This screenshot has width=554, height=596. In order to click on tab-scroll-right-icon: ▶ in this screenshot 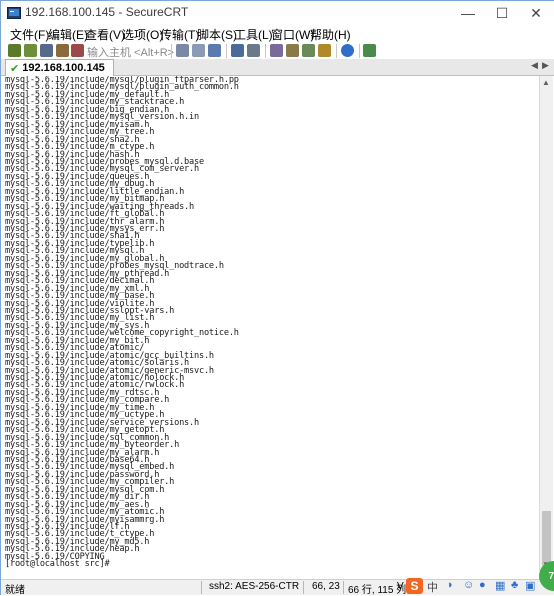, I will do `click(545, 65)`.